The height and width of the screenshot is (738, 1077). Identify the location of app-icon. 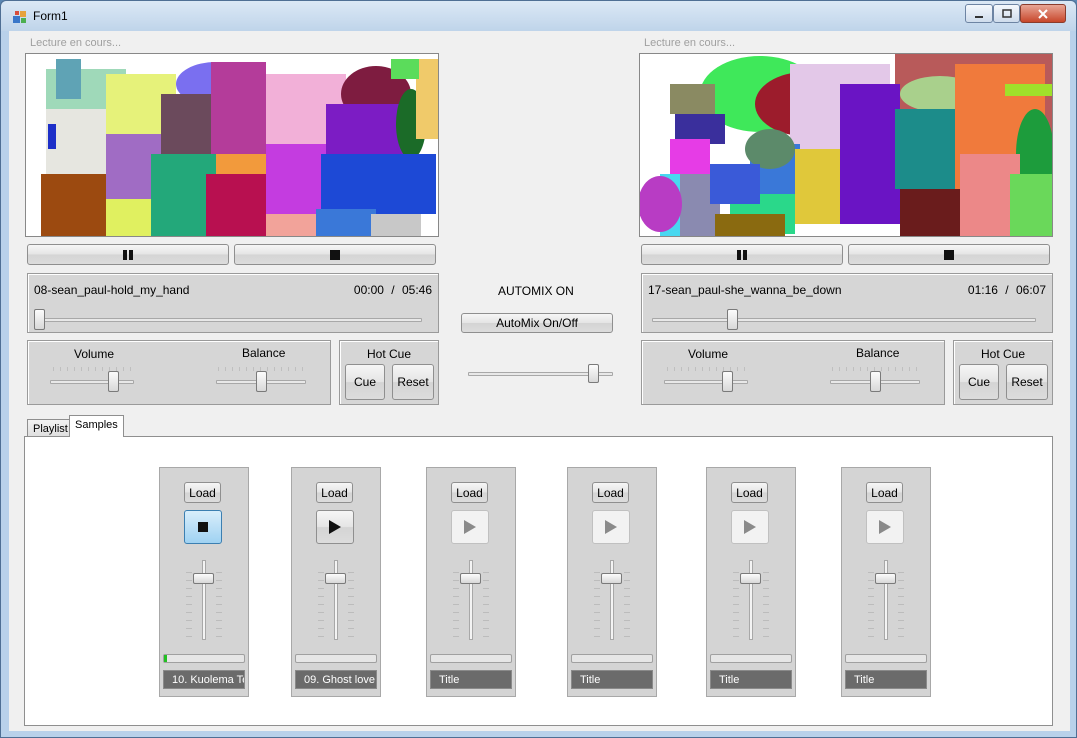
(19, 17).